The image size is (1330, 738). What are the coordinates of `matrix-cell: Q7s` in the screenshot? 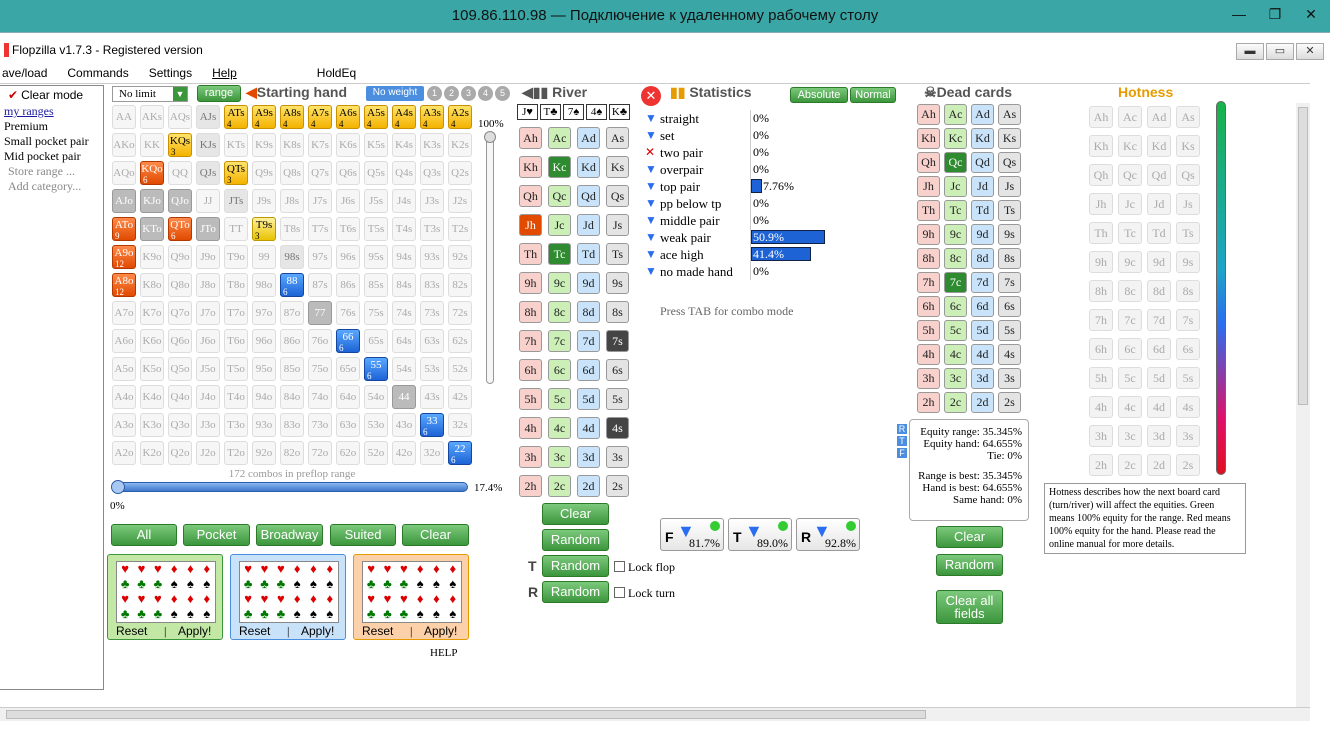 It's located at (320, 173).